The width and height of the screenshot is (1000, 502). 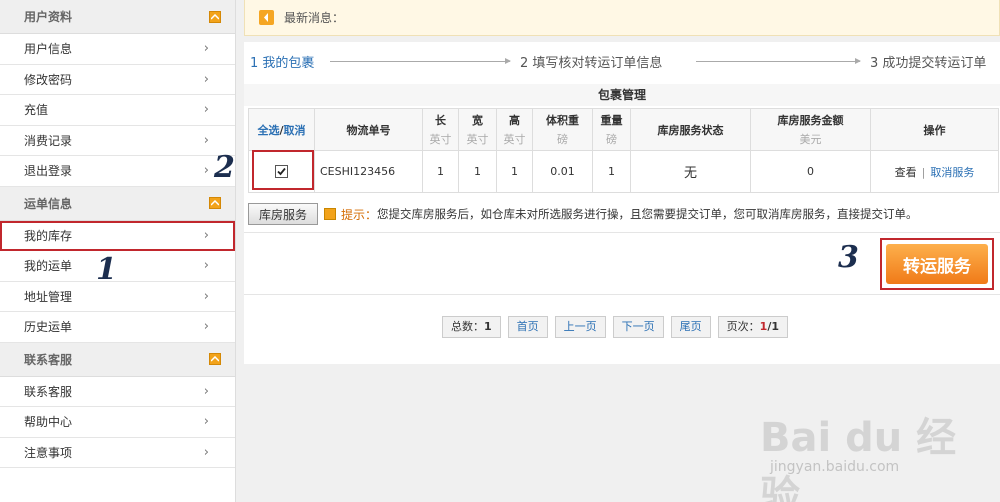 I want to click on cell-warehouse-amount: 0, so click(x=810, y=171).